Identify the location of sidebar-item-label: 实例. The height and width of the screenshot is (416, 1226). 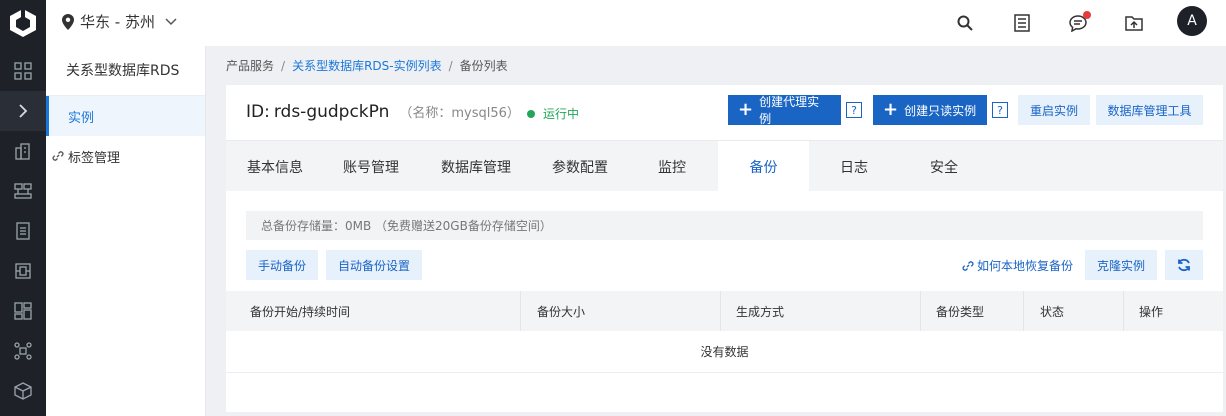
(81, 118).